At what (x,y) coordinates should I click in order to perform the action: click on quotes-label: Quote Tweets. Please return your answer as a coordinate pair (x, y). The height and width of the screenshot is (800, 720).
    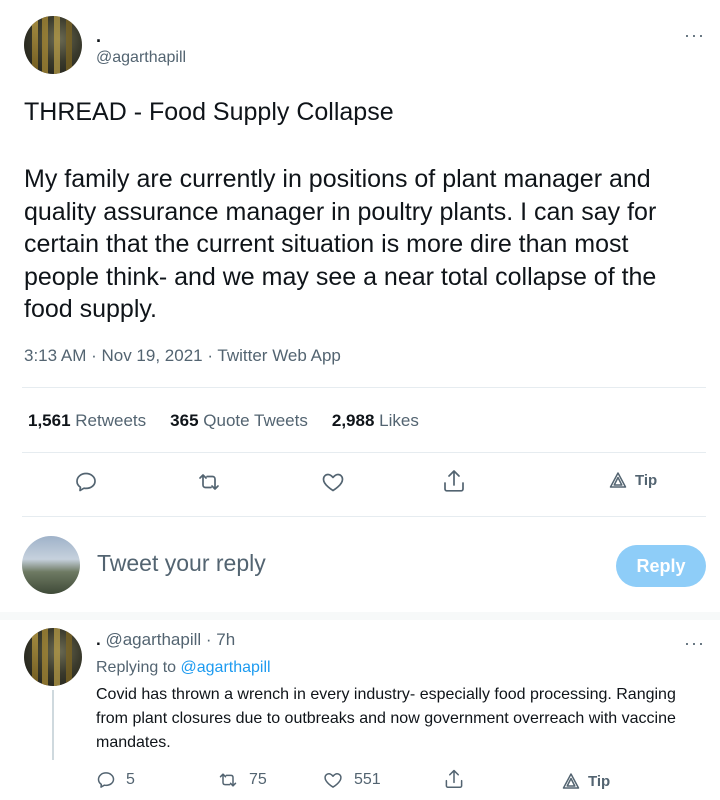
    Looking at the image, I should click on (255, 420).